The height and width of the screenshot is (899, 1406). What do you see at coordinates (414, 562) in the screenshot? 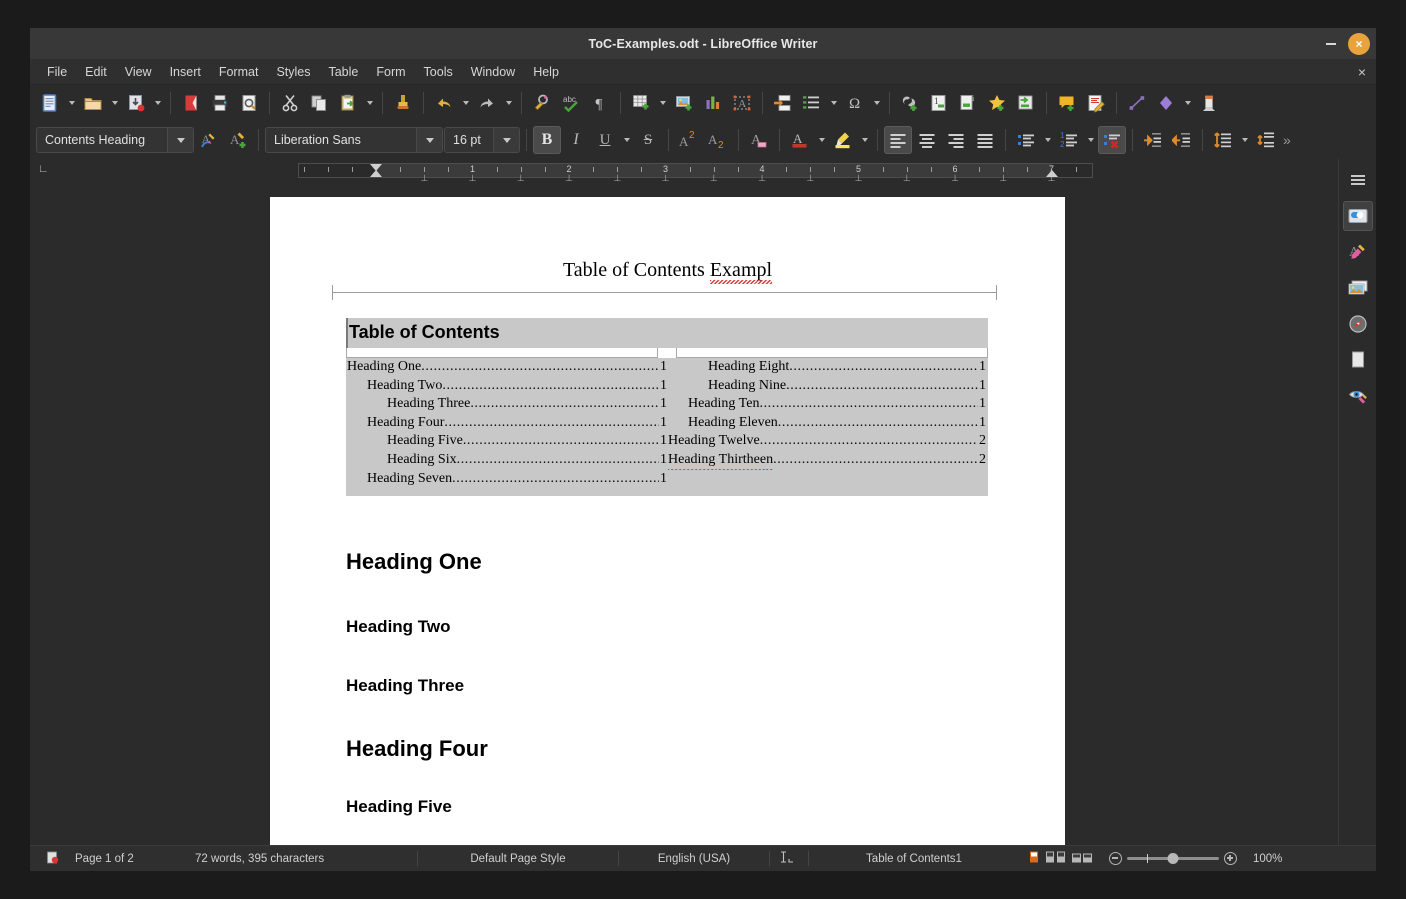
I see `body-heading: Heading One` at bounding box center [414, 562].